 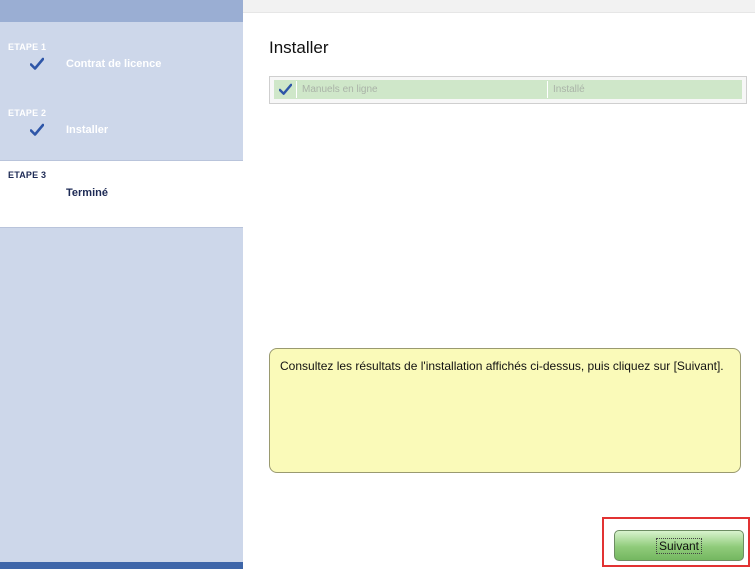 I want to click on step-1: ETAPE 1 Contrat de licence, so click(x=121, y=58).